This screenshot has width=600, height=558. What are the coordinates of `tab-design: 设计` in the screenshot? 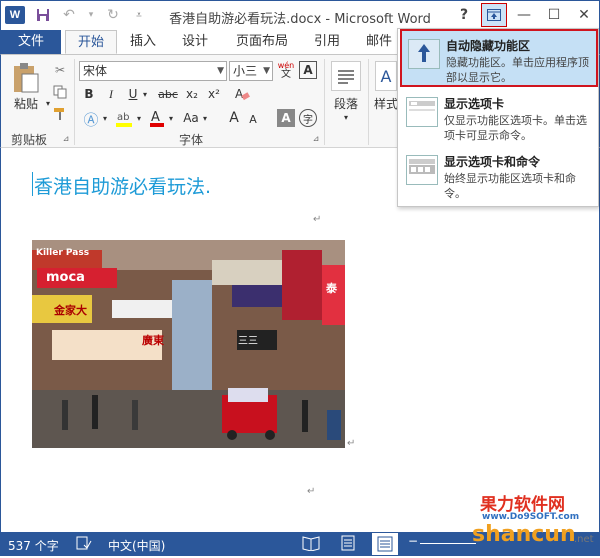 It's located at (195, 42).